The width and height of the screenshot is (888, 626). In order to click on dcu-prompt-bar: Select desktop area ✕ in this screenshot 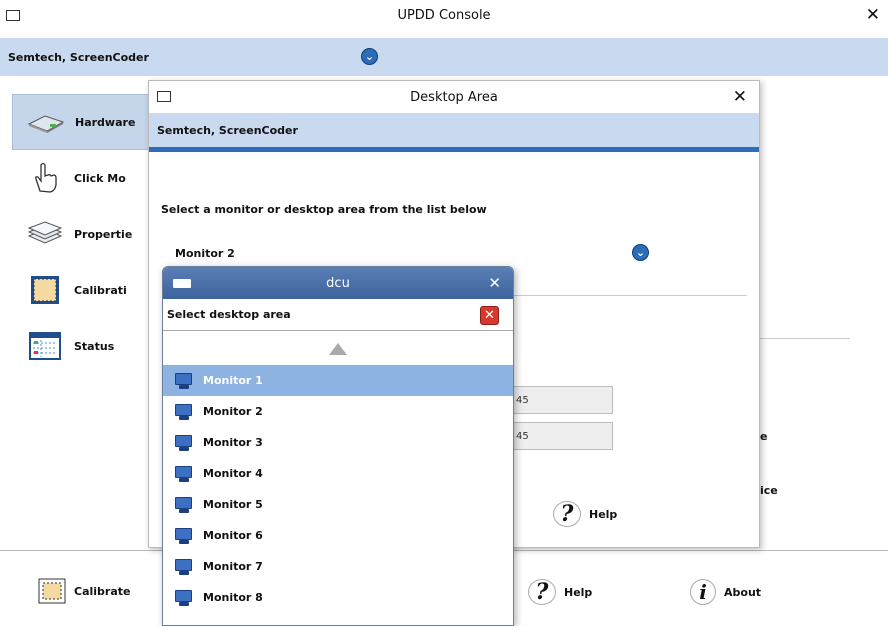, I will do `click(338, 315)`.